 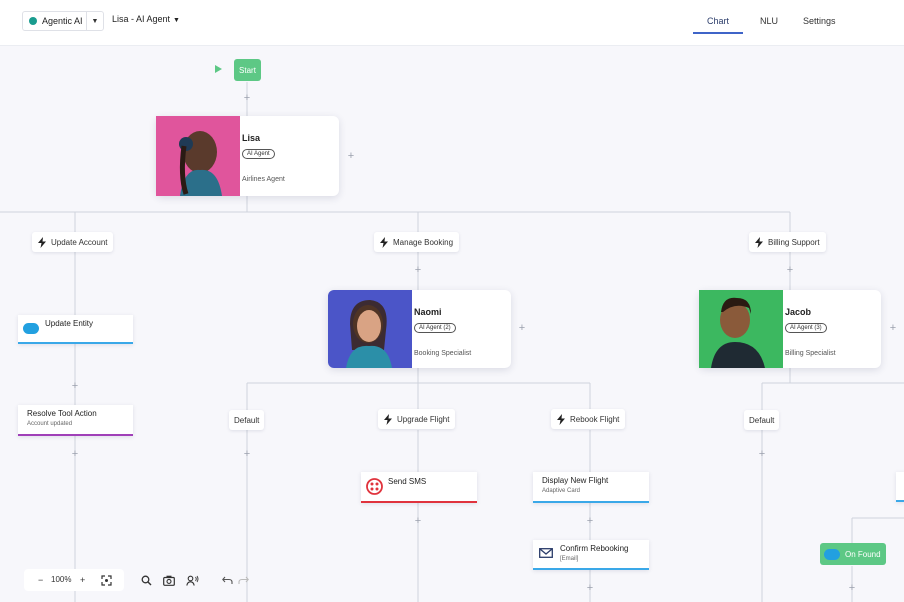 I want to click on action-title: Update Entity, so click(x=69, y=323).